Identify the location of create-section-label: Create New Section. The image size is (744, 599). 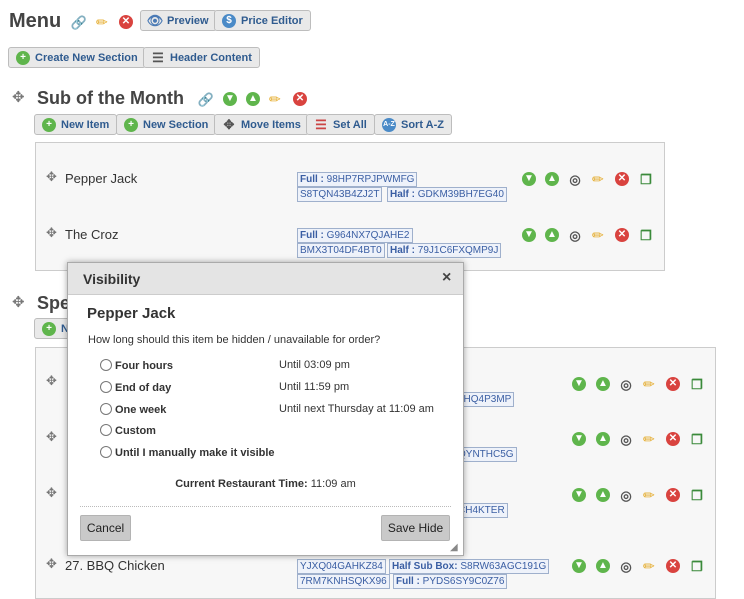
(86, 57).